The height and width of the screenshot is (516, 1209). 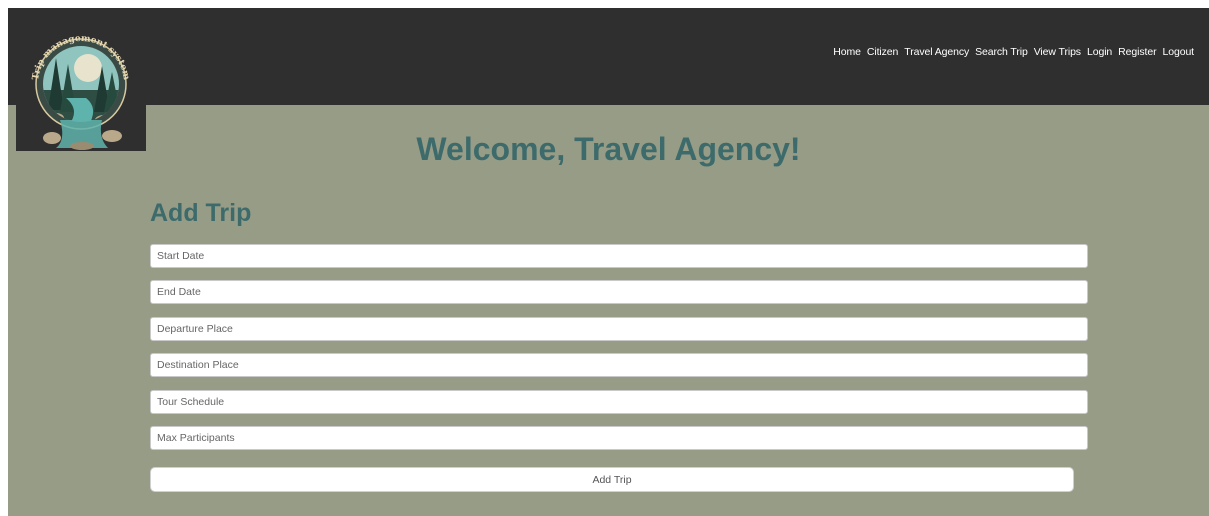 I want to click on nav-citizen: Citizen, so click(x=883, y=52).